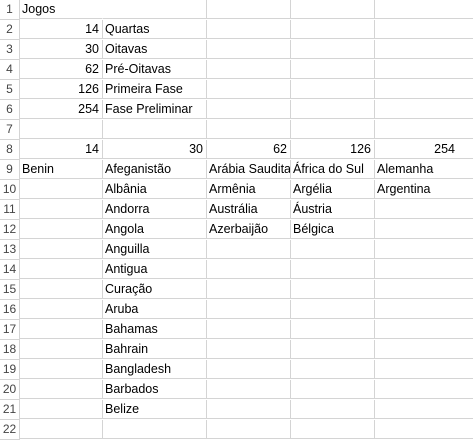 The image size is (473, 440). Describe the element at coordinates (155, 209) in the screenshot. I see `cell-b11: Andorra` at that location.